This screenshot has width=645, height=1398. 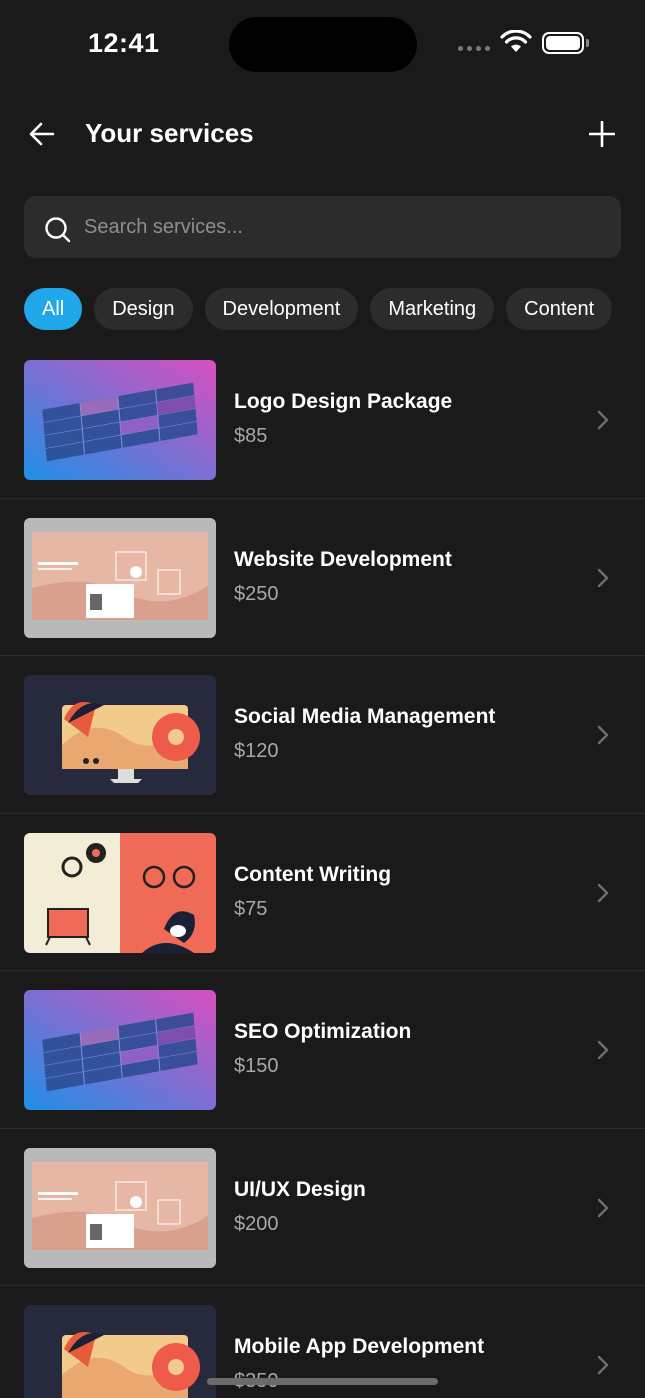 I want to click on status-time: 12:41, so click(x=124, y=43).